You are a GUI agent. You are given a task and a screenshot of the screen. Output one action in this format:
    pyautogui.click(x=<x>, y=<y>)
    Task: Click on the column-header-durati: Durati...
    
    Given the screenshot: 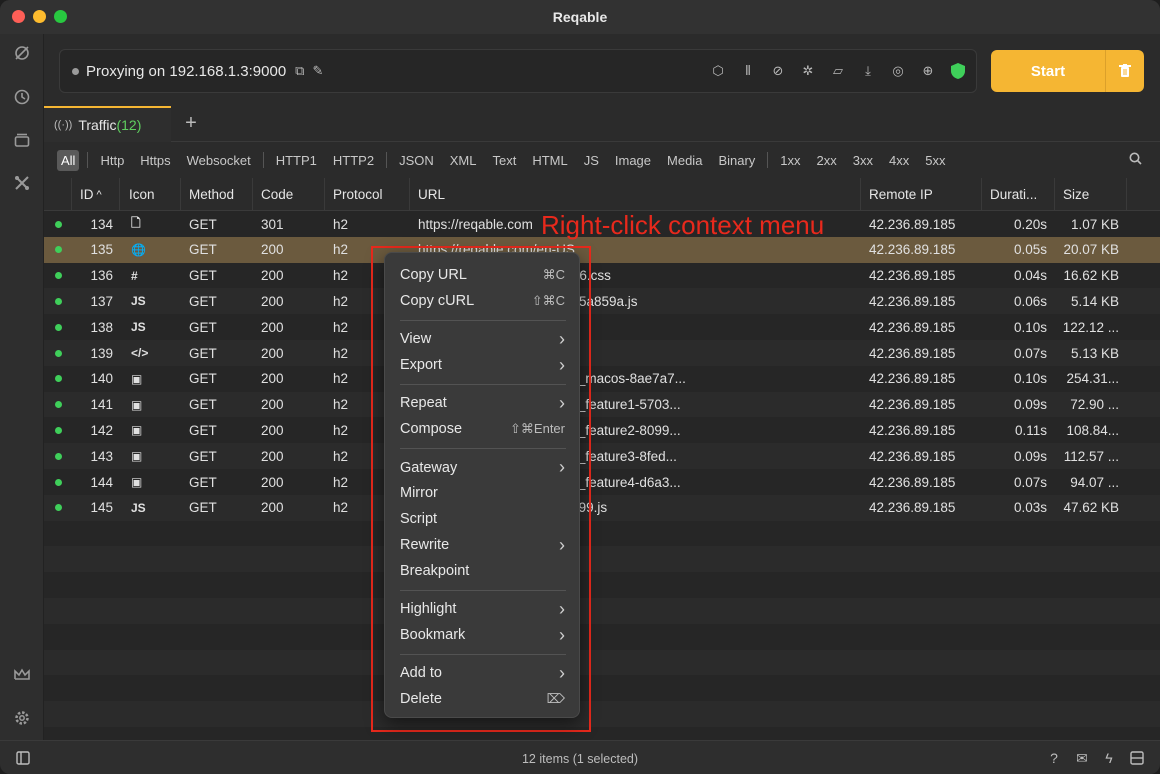 What is the action you would take?
    pyautogui.click(x=1018, y=194)
    